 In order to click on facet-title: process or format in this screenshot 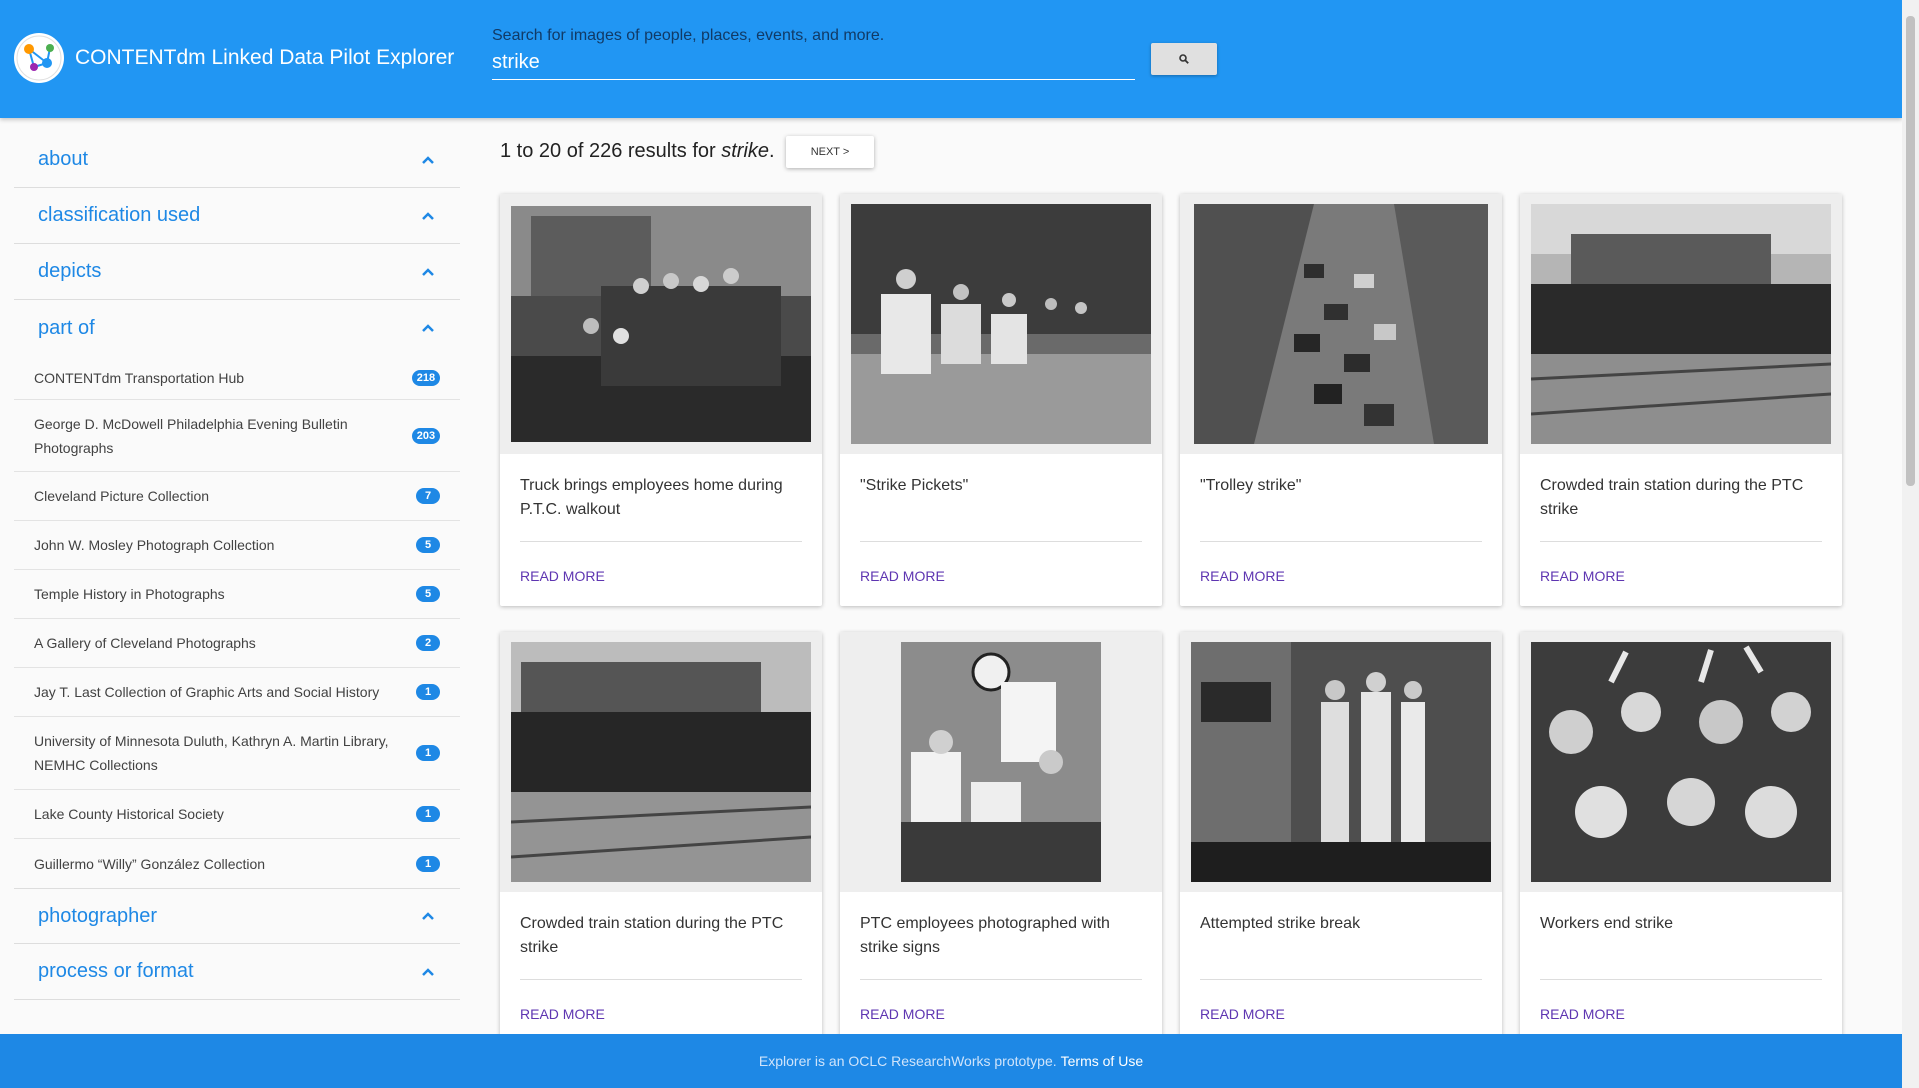, I will do `click(116, 971)`.